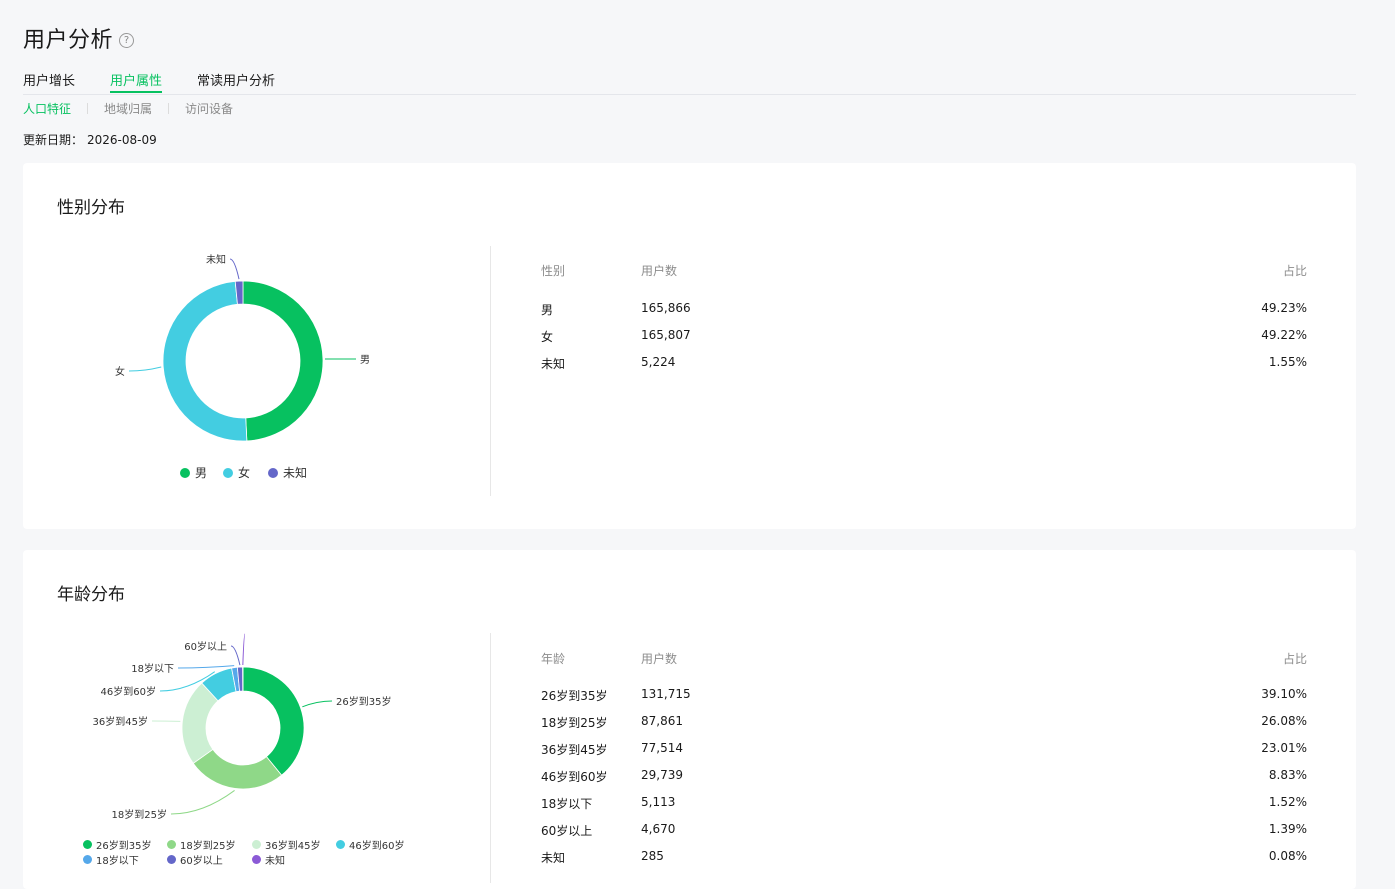  What do you see at coordinates (128, 691) in the screenshot?
I see `slice-label-3: 46岁到60岁` at bounding box center [128, 691].